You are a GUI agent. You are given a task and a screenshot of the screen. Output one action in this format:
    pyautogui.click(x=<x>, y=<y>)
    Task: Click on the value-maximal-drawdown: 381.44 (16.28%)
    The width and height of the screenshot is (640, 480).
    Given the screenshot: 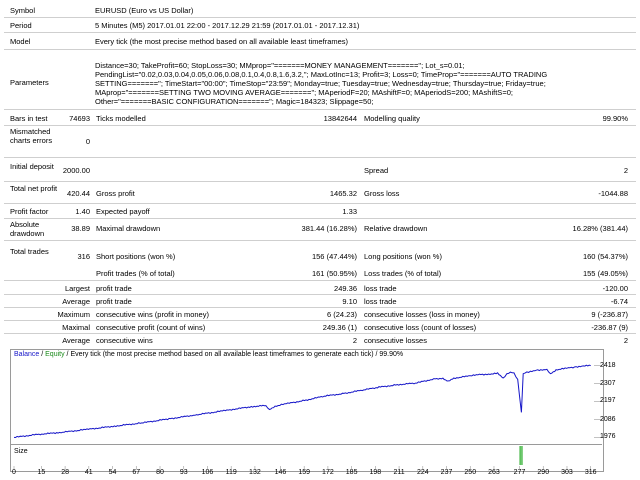 What is the action you would take?
    pyautogui.click(x=329, y=228)
    